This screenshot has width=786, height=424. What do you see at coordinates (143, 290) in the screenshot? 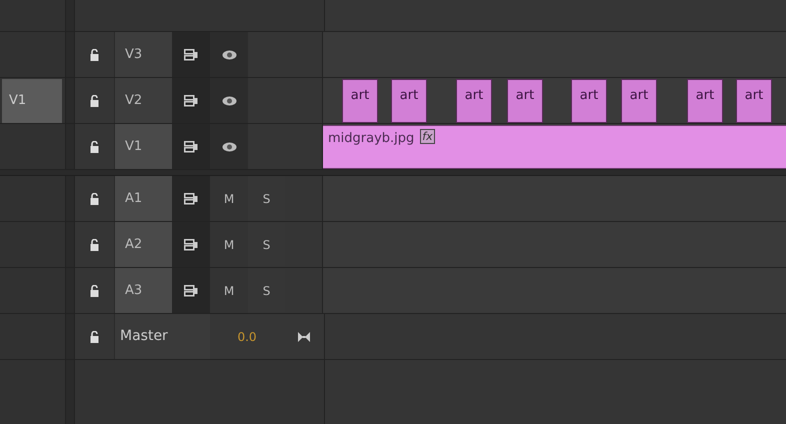
I see `track-name: A3` at bounding box center [143, 290].